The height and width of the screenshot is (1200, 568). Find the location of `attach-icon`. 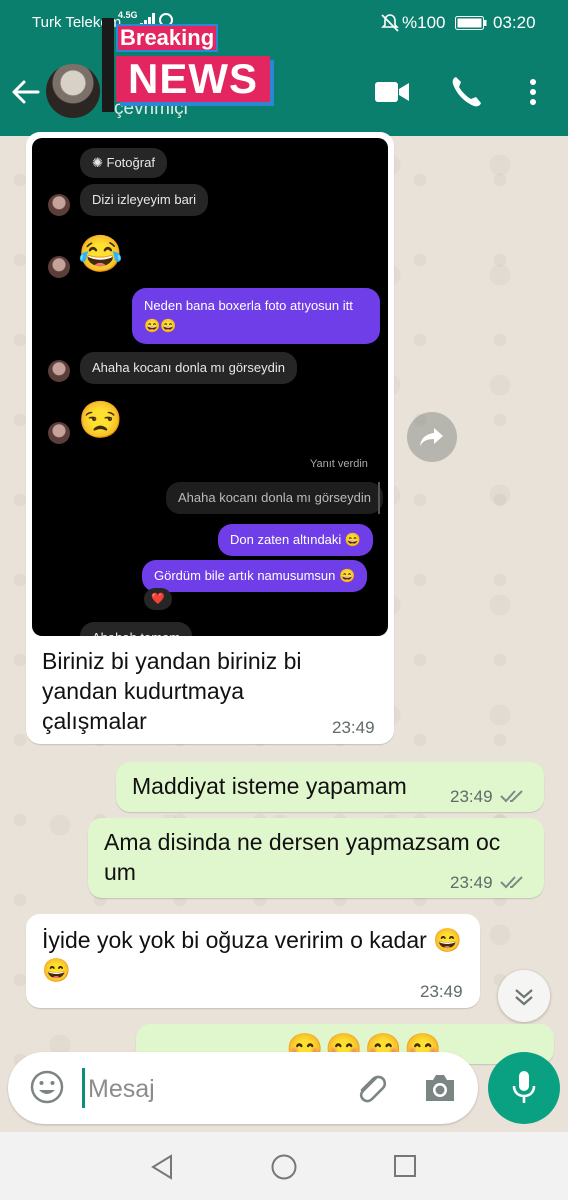

attach-icon is located at coordinates (371, 1088).